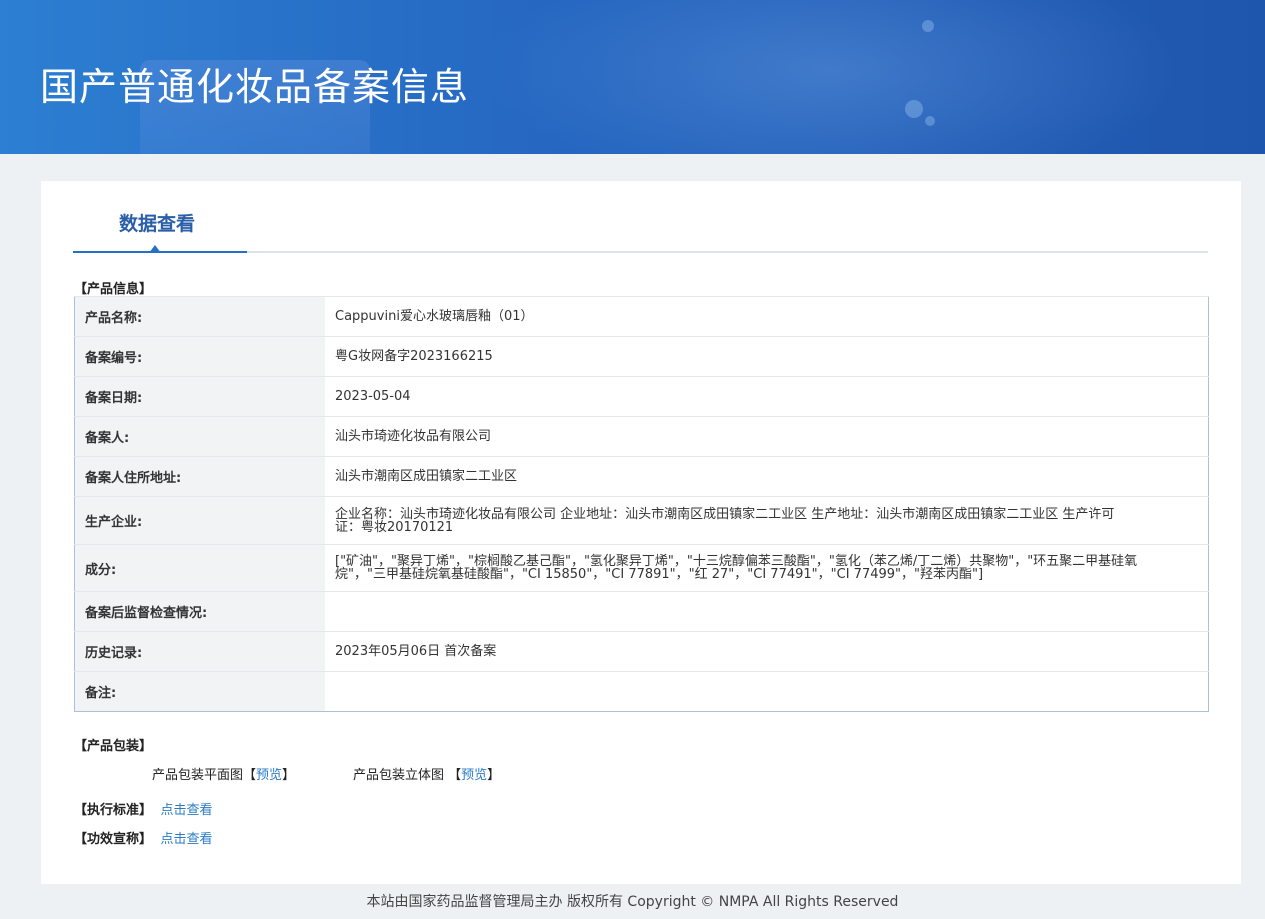 This screenshot has height=919, width=1265. I want to click on tab-data-view: 数据查看, so click(160, 217).